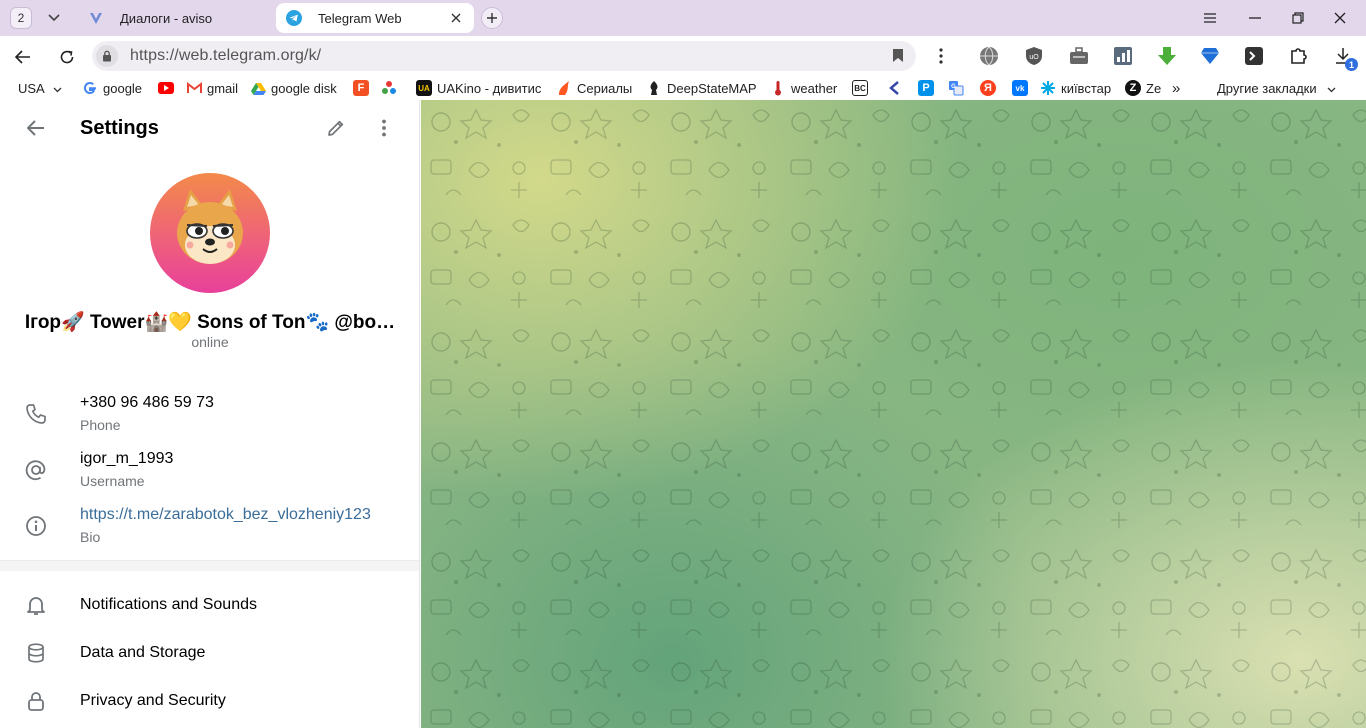  Describe the element at coordinates (1340, 18) in the screenshot. I see `close-window-icon` at that location.